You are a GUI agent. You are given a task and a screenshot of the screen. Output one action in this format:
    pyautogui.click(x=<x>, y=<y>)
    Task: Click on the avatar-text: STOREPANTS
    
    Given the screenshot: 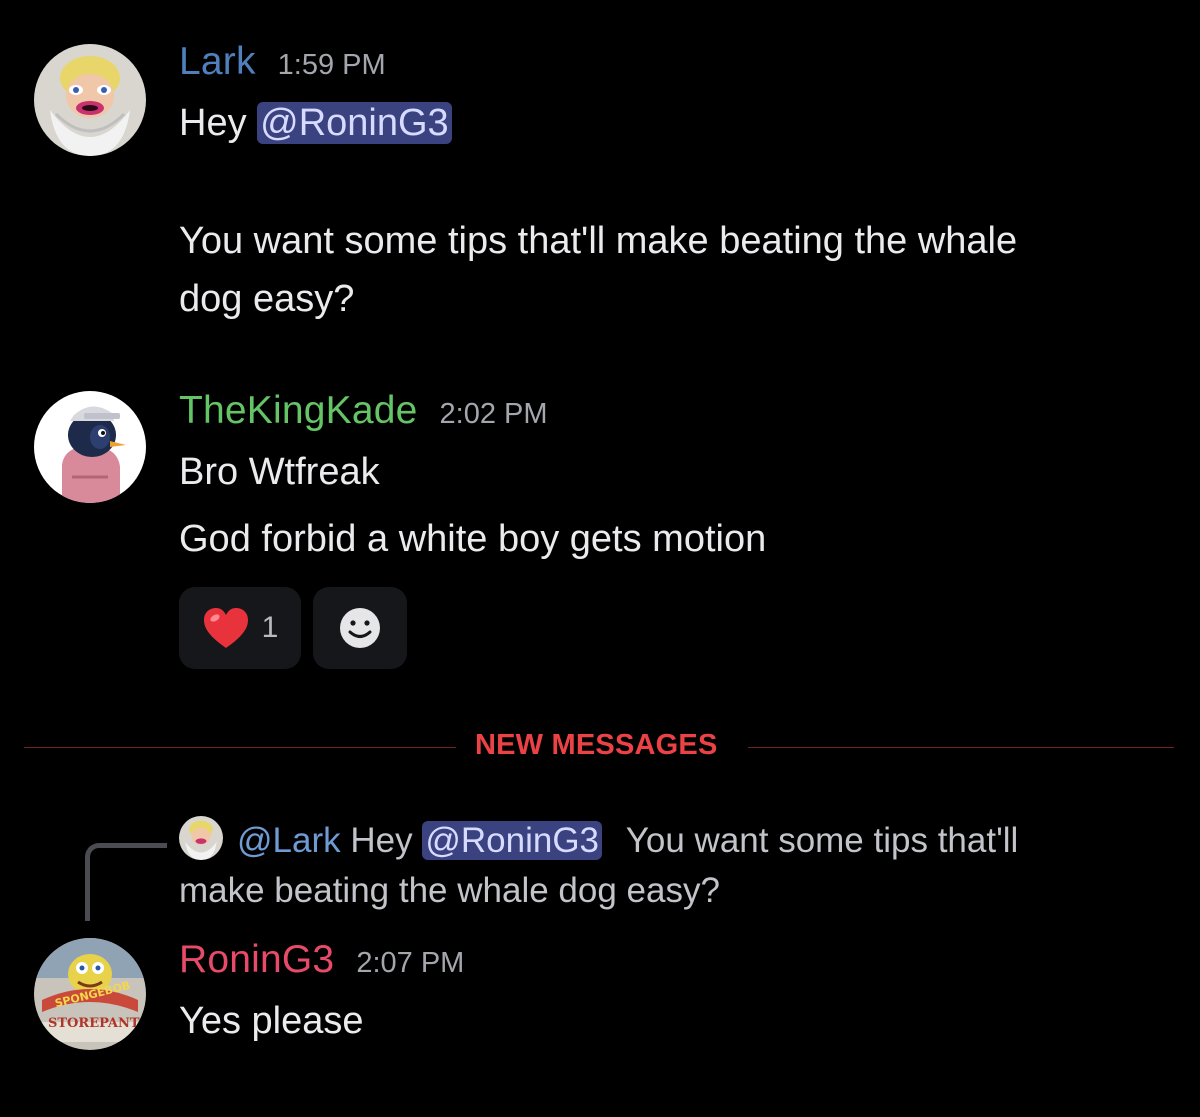 What is the action you would take?
    pyautogui.click(x=97, y=1023)
    